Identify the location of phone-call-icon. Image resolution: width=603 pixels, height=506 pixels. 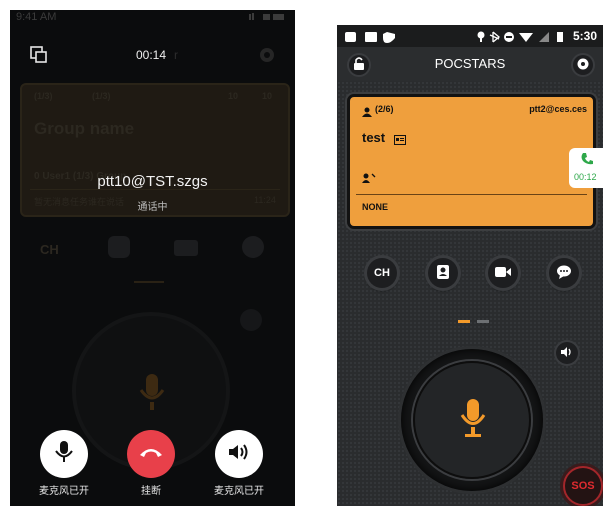
(587, 161).